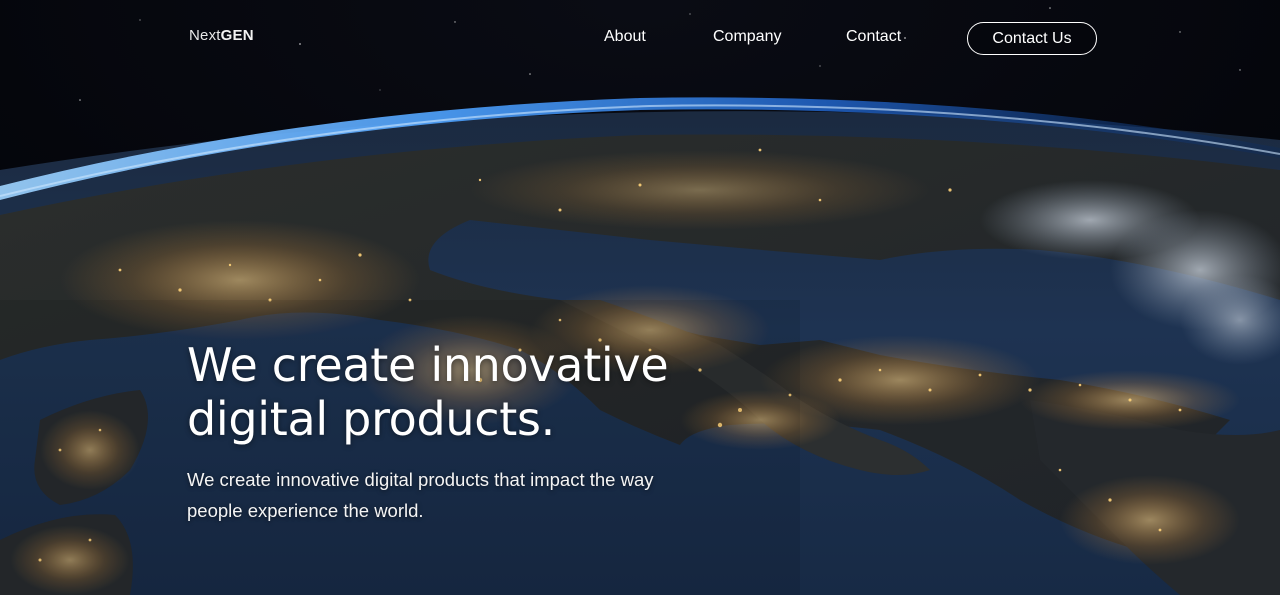 The width and height of the screenshot is (1280, 595). Describe the element at coordinates (428, 365) in the screenshot. I see `hero-headline-line1: We create innovative` at that location.